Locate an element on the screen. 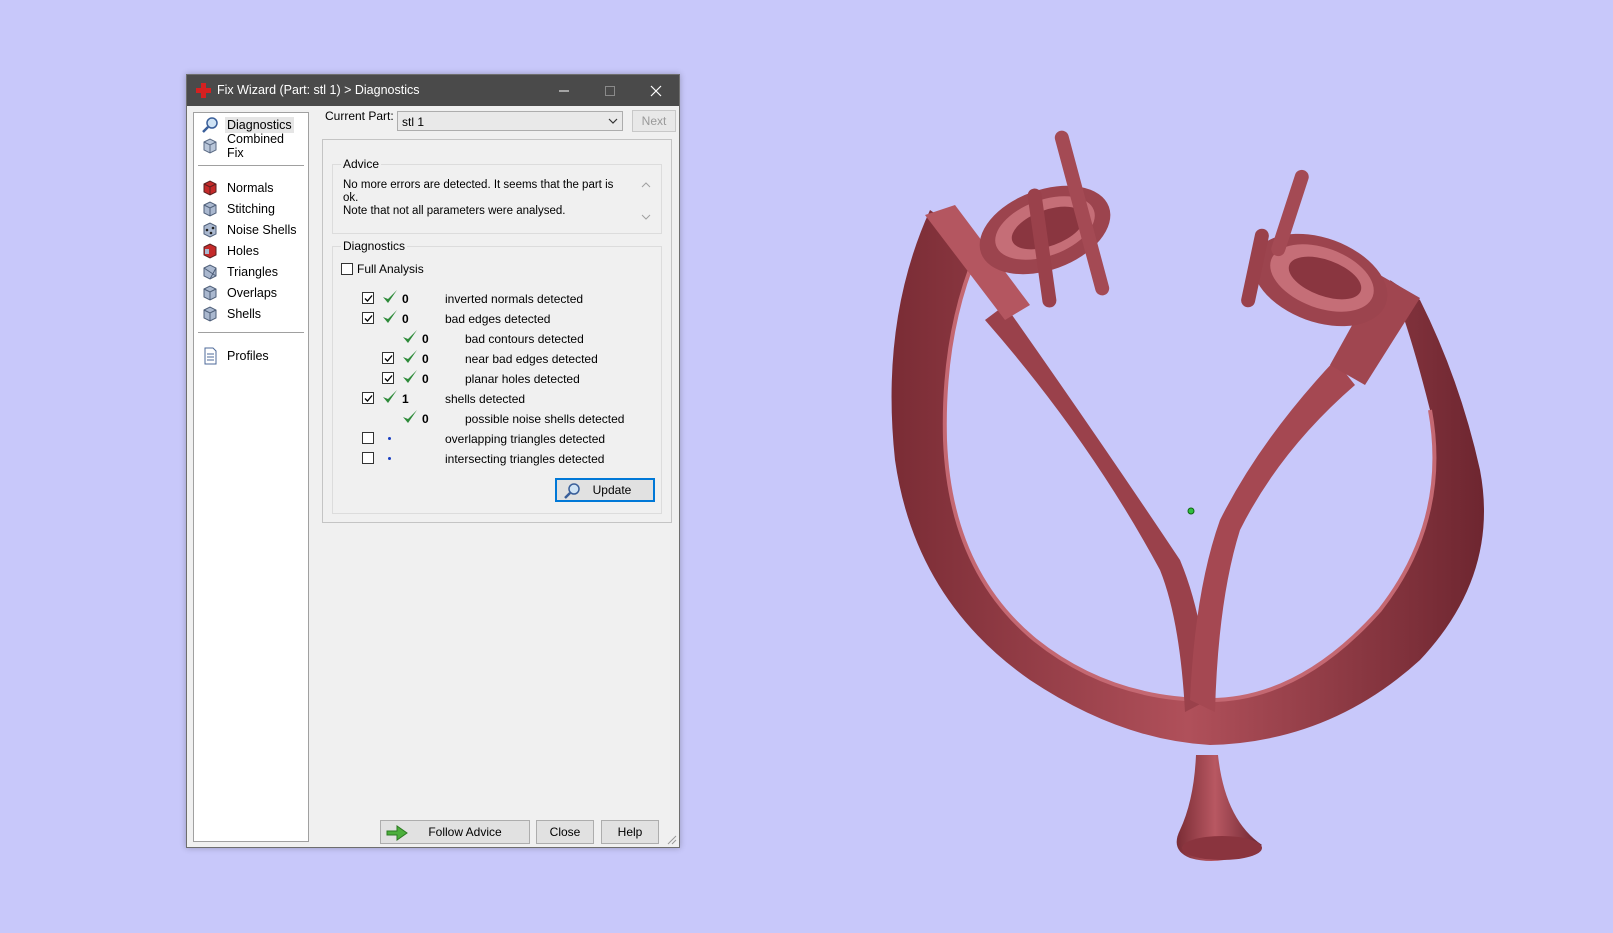 The height and width of the screenshot is (933, 1613). maximize-button is located at coordinates (610, 90).